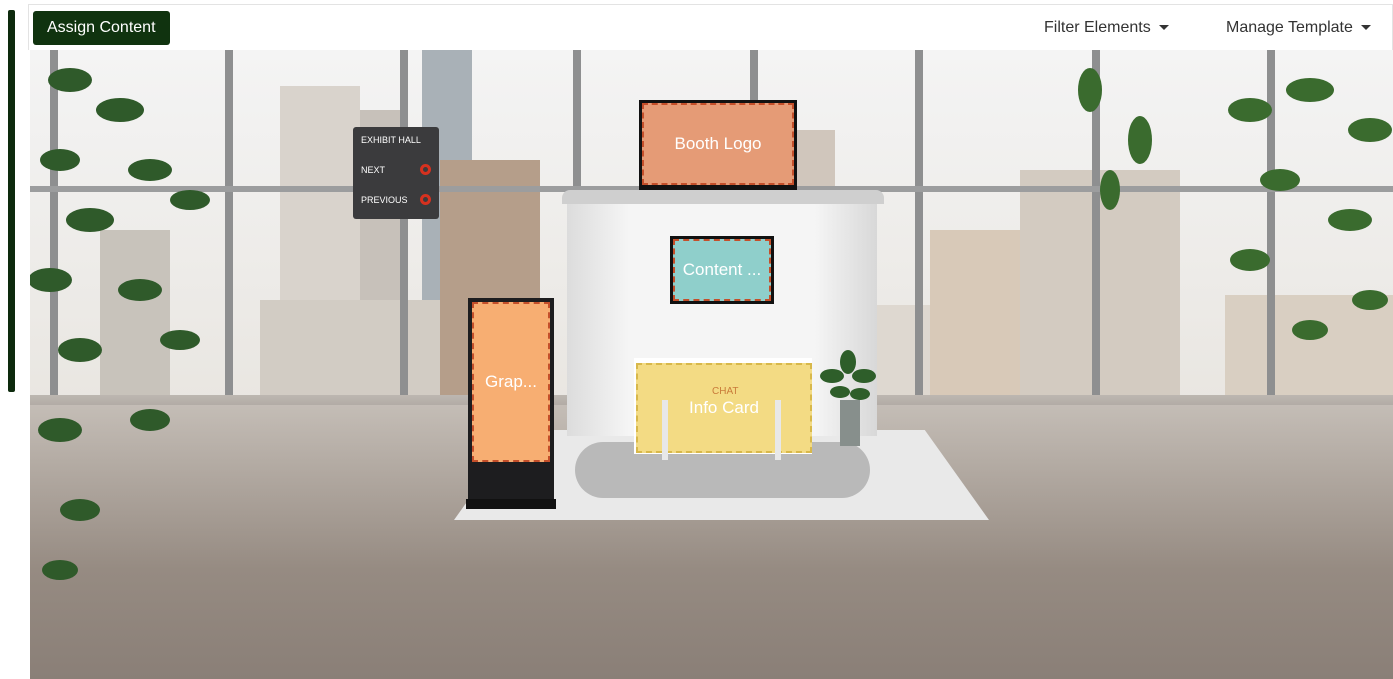 The width and height of the screenshot is (1393, 679). Describe the element at coordinates (1097, 27) in the screenshot. I see `filter-elements-label: Filter Elements` at that location.